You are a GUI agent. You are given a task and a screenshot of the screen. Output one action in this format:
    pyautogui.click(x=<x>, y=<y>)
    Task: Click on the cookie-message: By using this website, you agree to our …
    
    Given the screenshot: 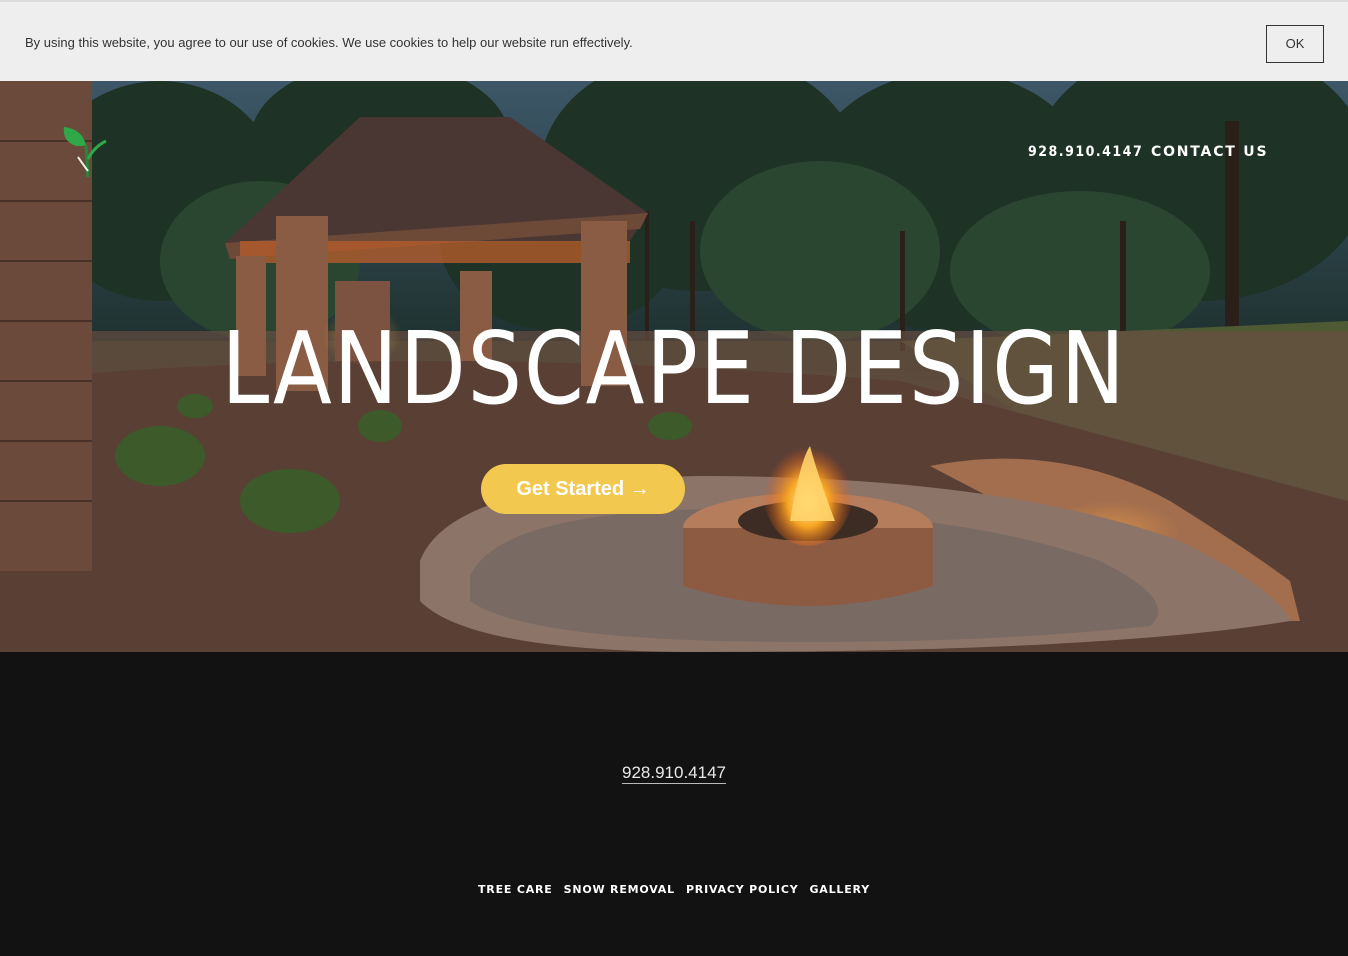 What is the action you would take?
    pyautogui.click(x=329, y=42)
    